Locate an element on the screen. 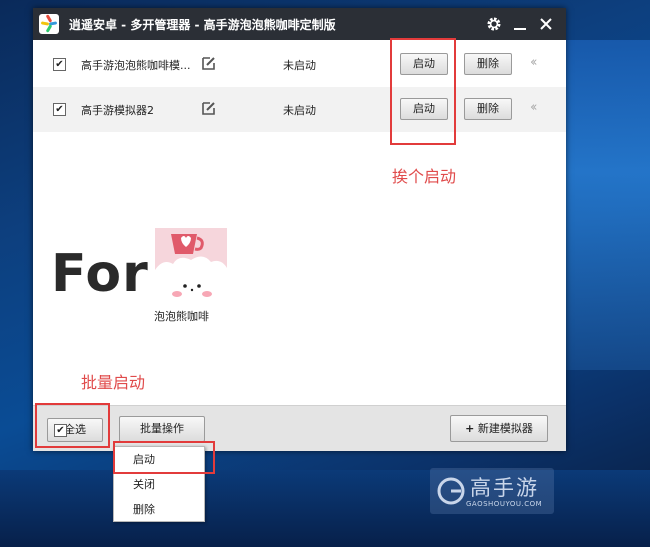 The height and width of the screenshot is (547, 650). plus-icon: + is located at coordinates (470, 428).